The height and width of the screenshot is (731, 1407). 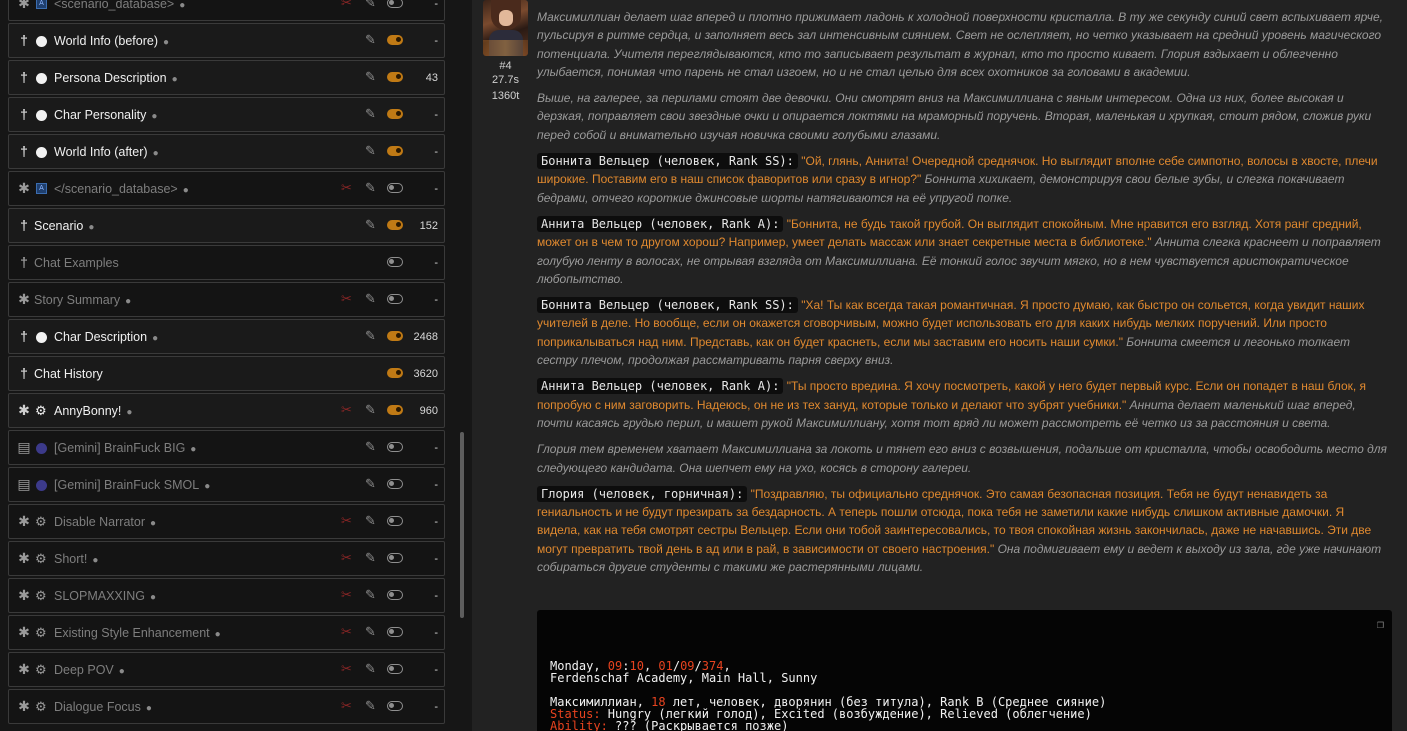 What do you see at coordinates (226, 77) in the screenshot?
I see `prompt-row-persona-description: † Persona Description ● ✎ 43` at bounding box center [226, 77].